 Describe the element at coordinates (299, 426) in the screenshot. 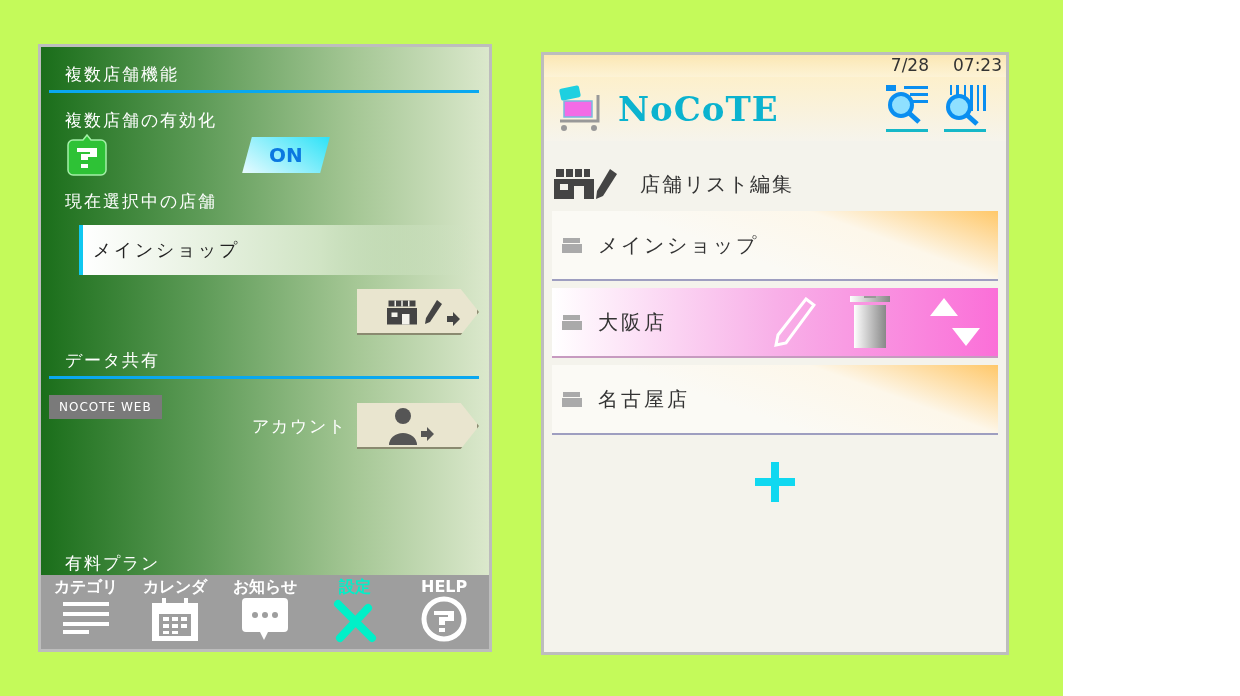

I see `account-label: アカウント` at that location.